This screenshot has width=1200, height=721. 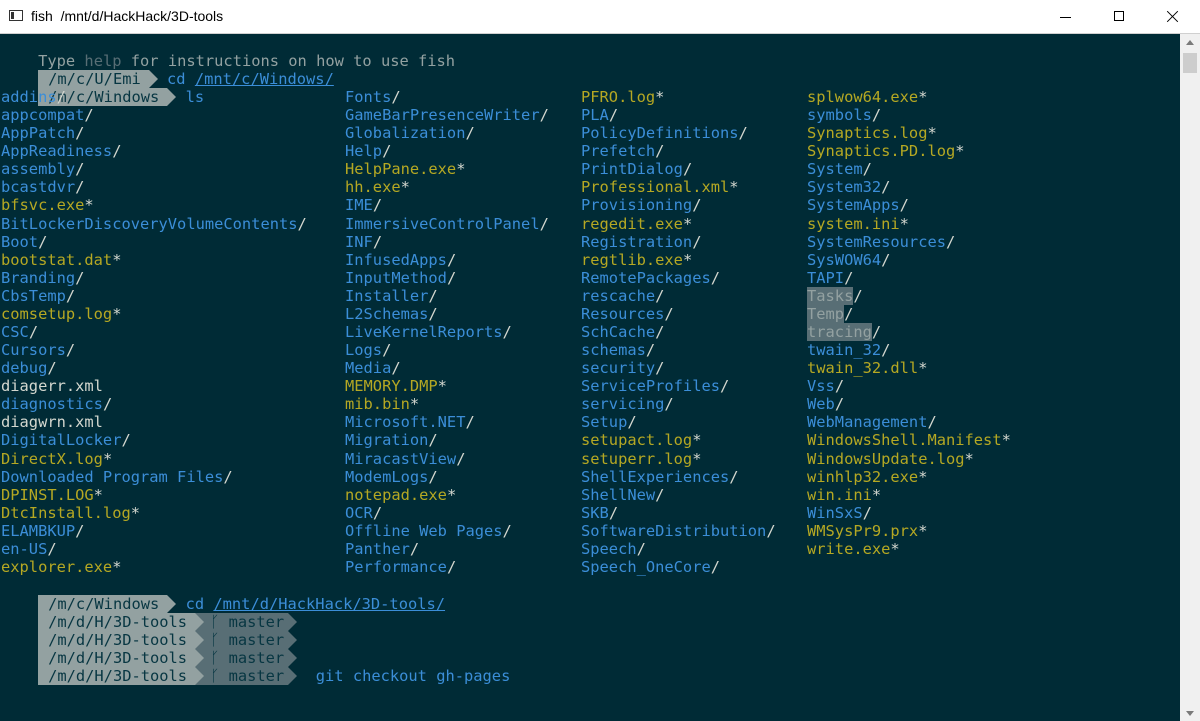 What do you see at coordinates (43, 133) in the screenshot?
I see `listing-entry: AppPatch/` at bounding box center [43, 133].